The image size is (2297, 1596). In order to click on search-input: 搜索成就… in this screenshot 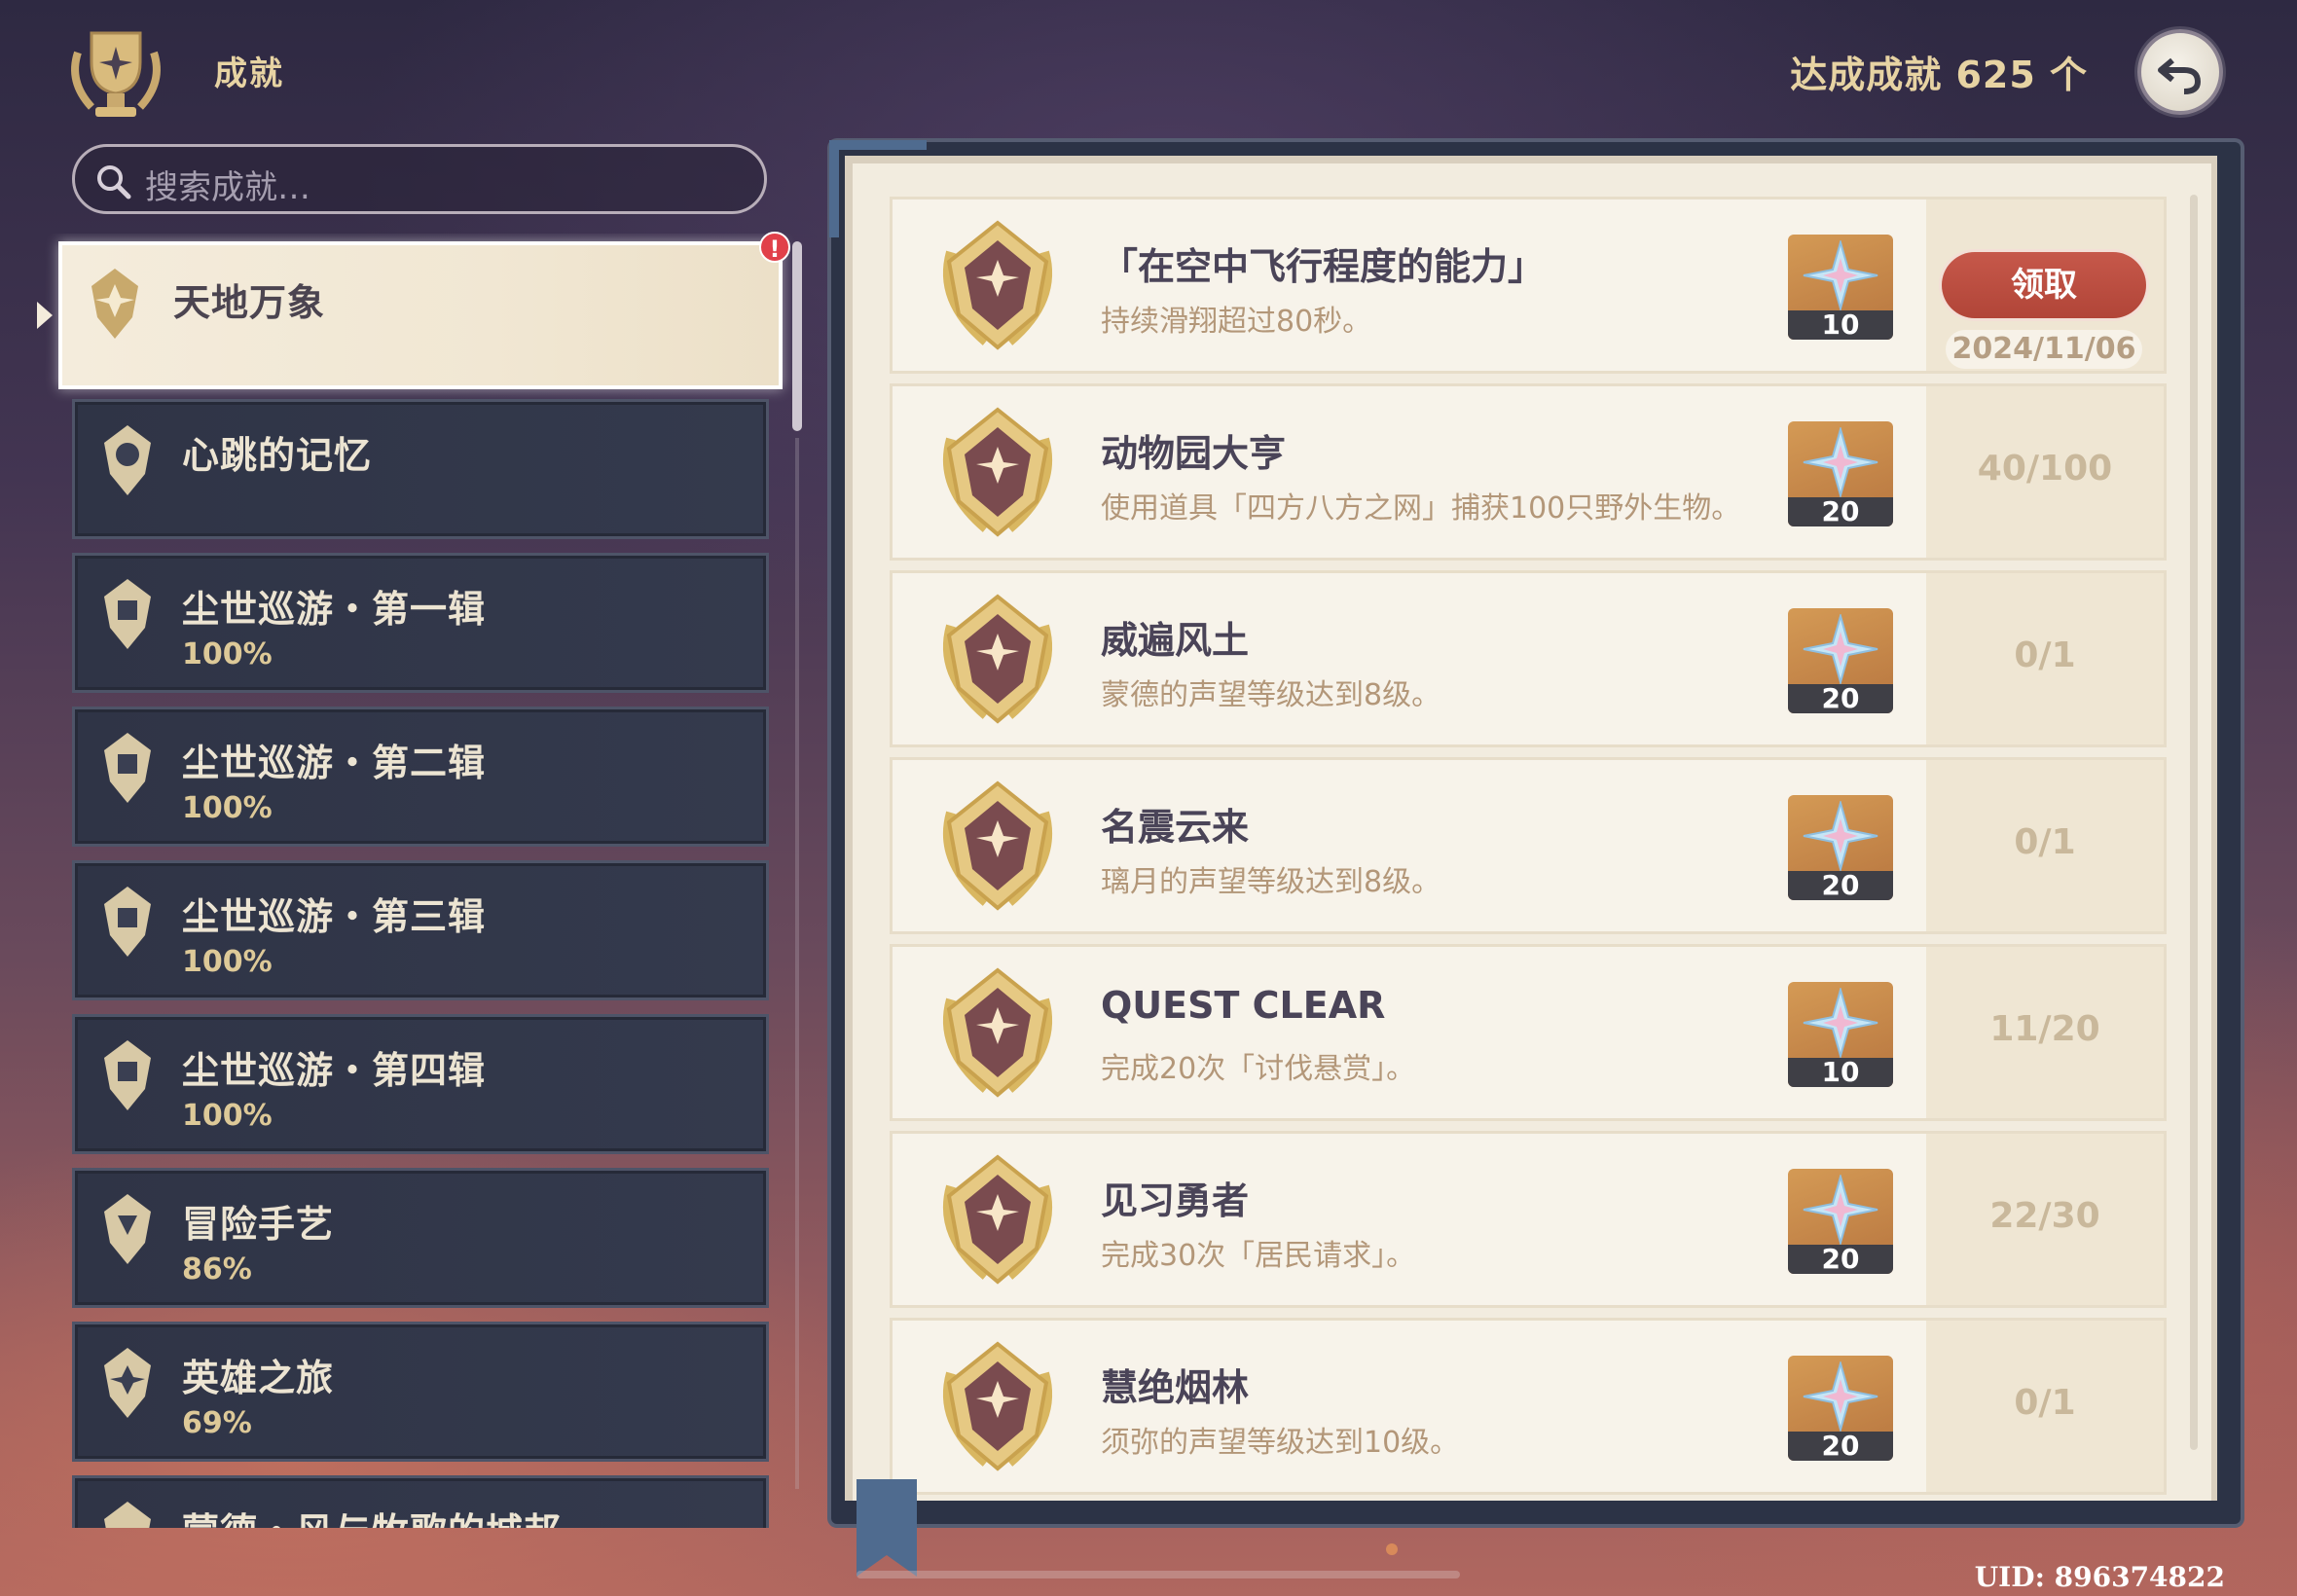, I will do `click(419, 179)`.